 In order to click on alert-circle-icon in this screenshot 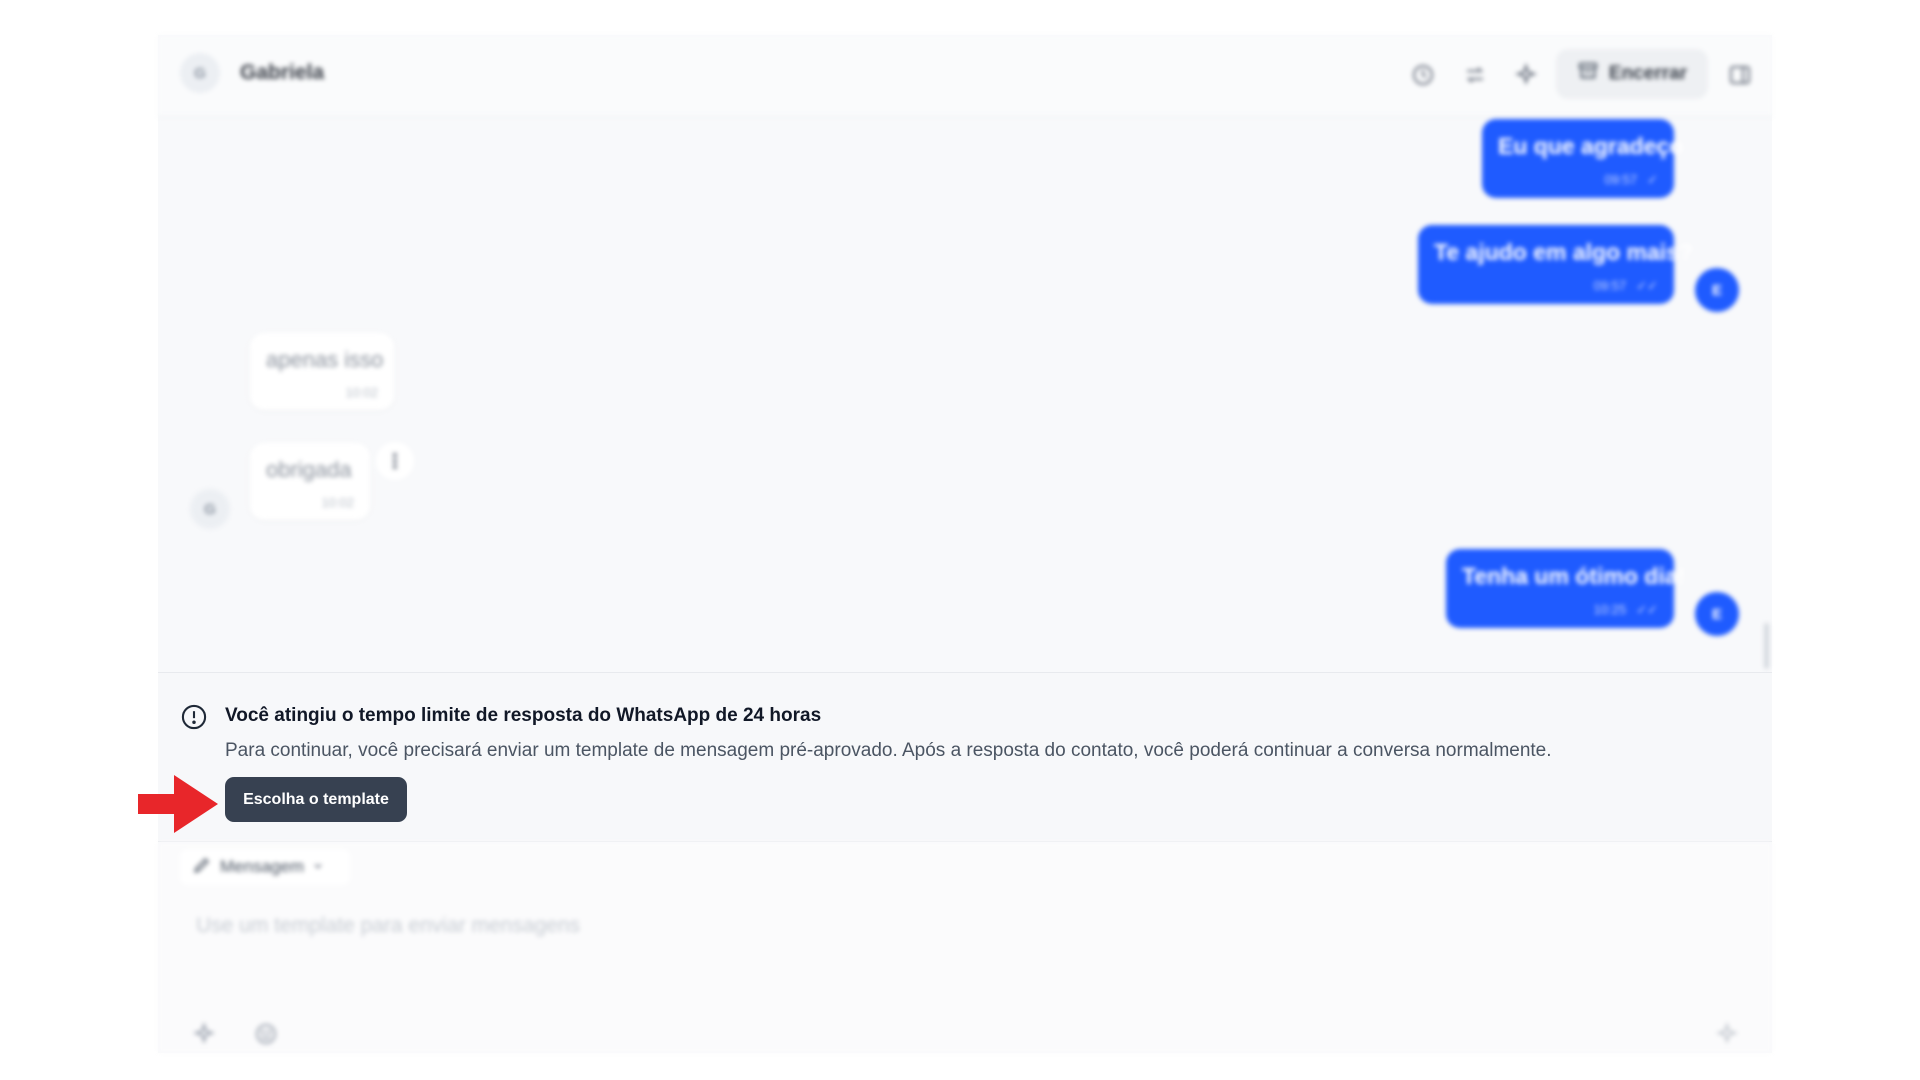, I will do `click(194, 719)`.